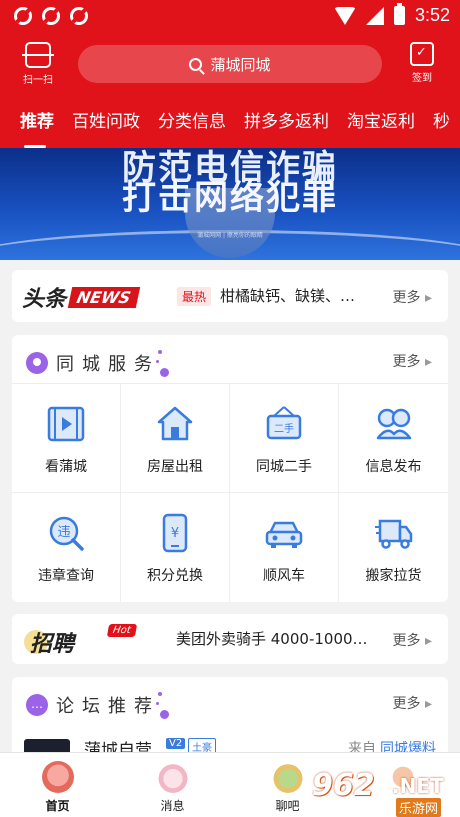  I want to click on nav-label: 消息, so click(172, 806).